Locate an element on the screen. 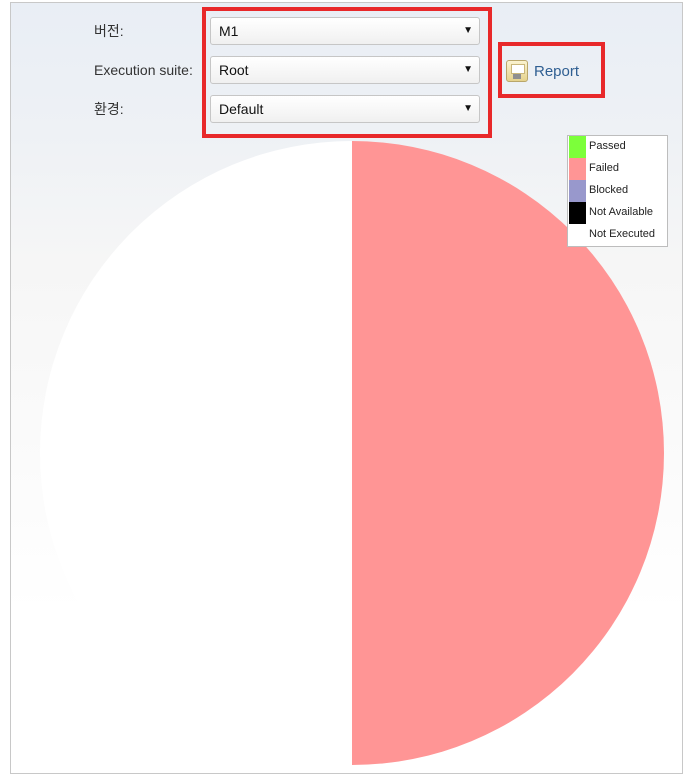 This screenshot has width=684, height=780. legend-item: Not Executed is located at coordinates (617, 235).